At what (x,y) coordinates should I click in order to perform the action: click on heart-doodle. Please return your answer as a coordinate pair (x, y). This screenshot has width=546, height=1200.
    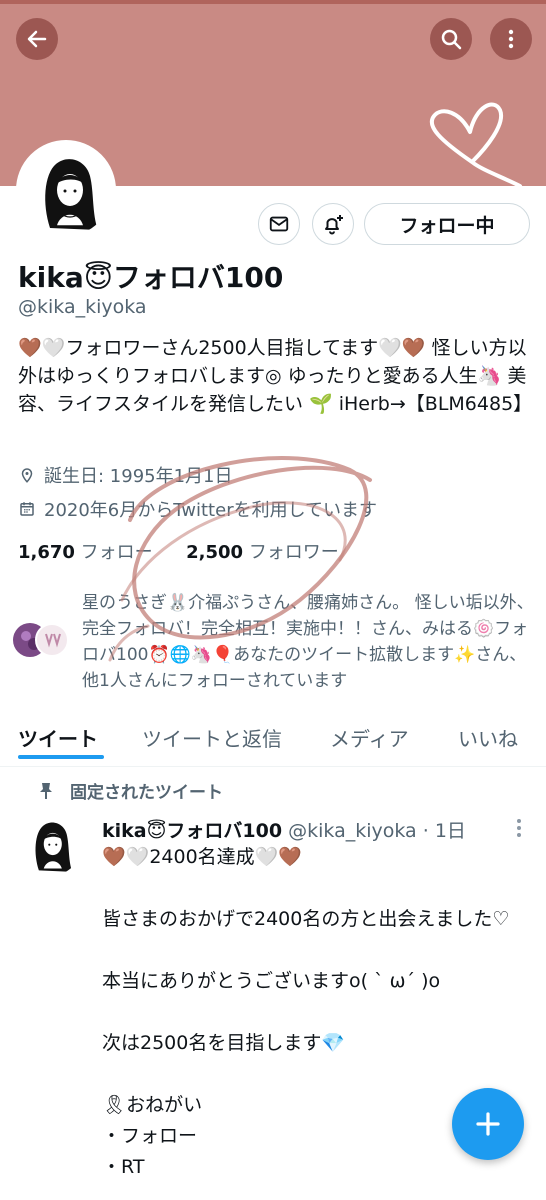
    Looking at the image, I should click on (475, 145).